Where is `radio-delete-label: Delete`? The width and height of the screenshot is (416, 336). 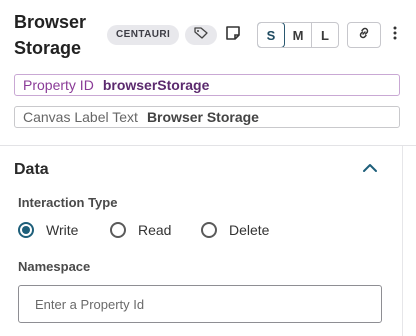 radio-delete-label: Delete is located at coordinates (249, 230).